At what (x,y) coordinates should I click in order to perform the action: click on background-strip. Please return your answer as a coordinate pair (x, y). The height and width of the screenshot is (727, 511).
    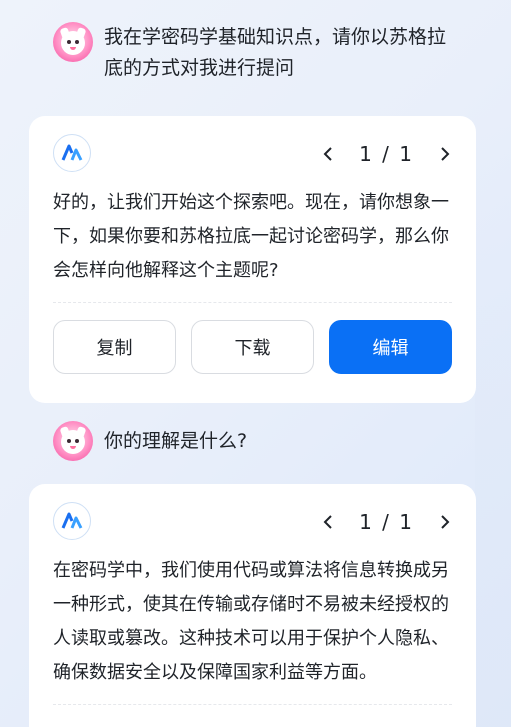
    Looking at the image, I should click on (493, 418).